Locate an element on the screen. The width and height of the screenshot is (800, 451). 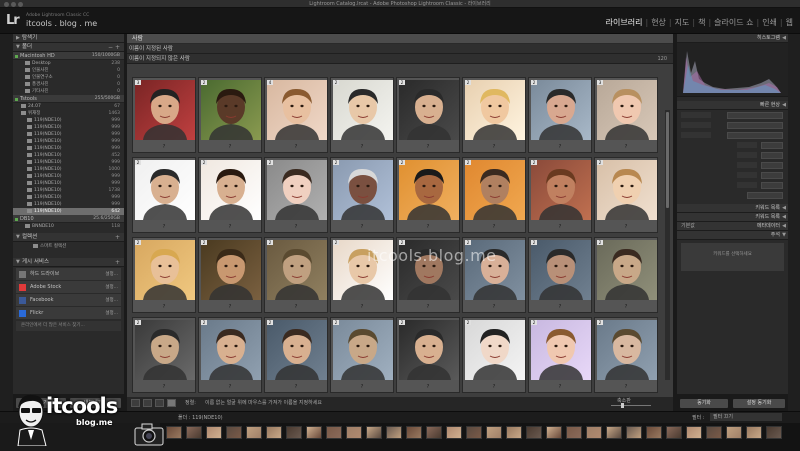
temp-control is located at coordinates (772, 155).